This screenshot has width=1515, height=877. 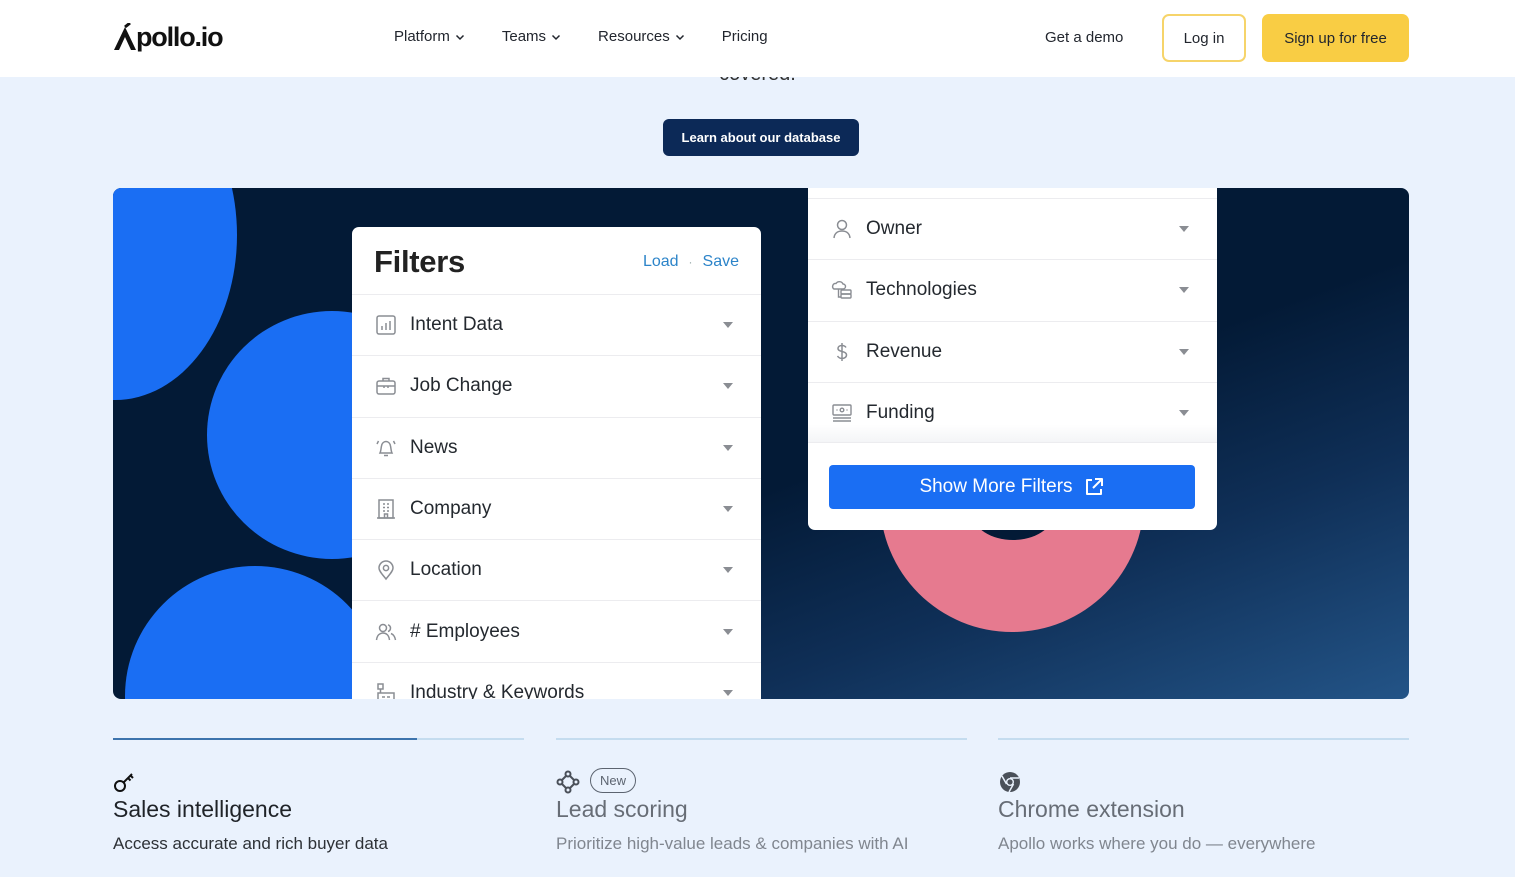 What do you see at coordinates (842, 290) in the screenshot?
I see `cloud-server-icon` at bounding box center [842, 290].